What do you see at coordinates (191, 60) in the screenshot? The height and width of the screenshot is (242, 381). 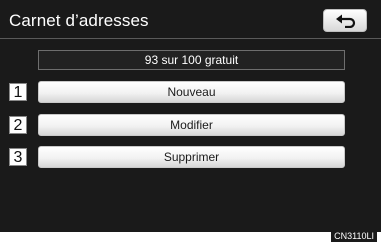 I see `capacity-status: 93 sur 100 gratuit` at bounding box center [191, 60].